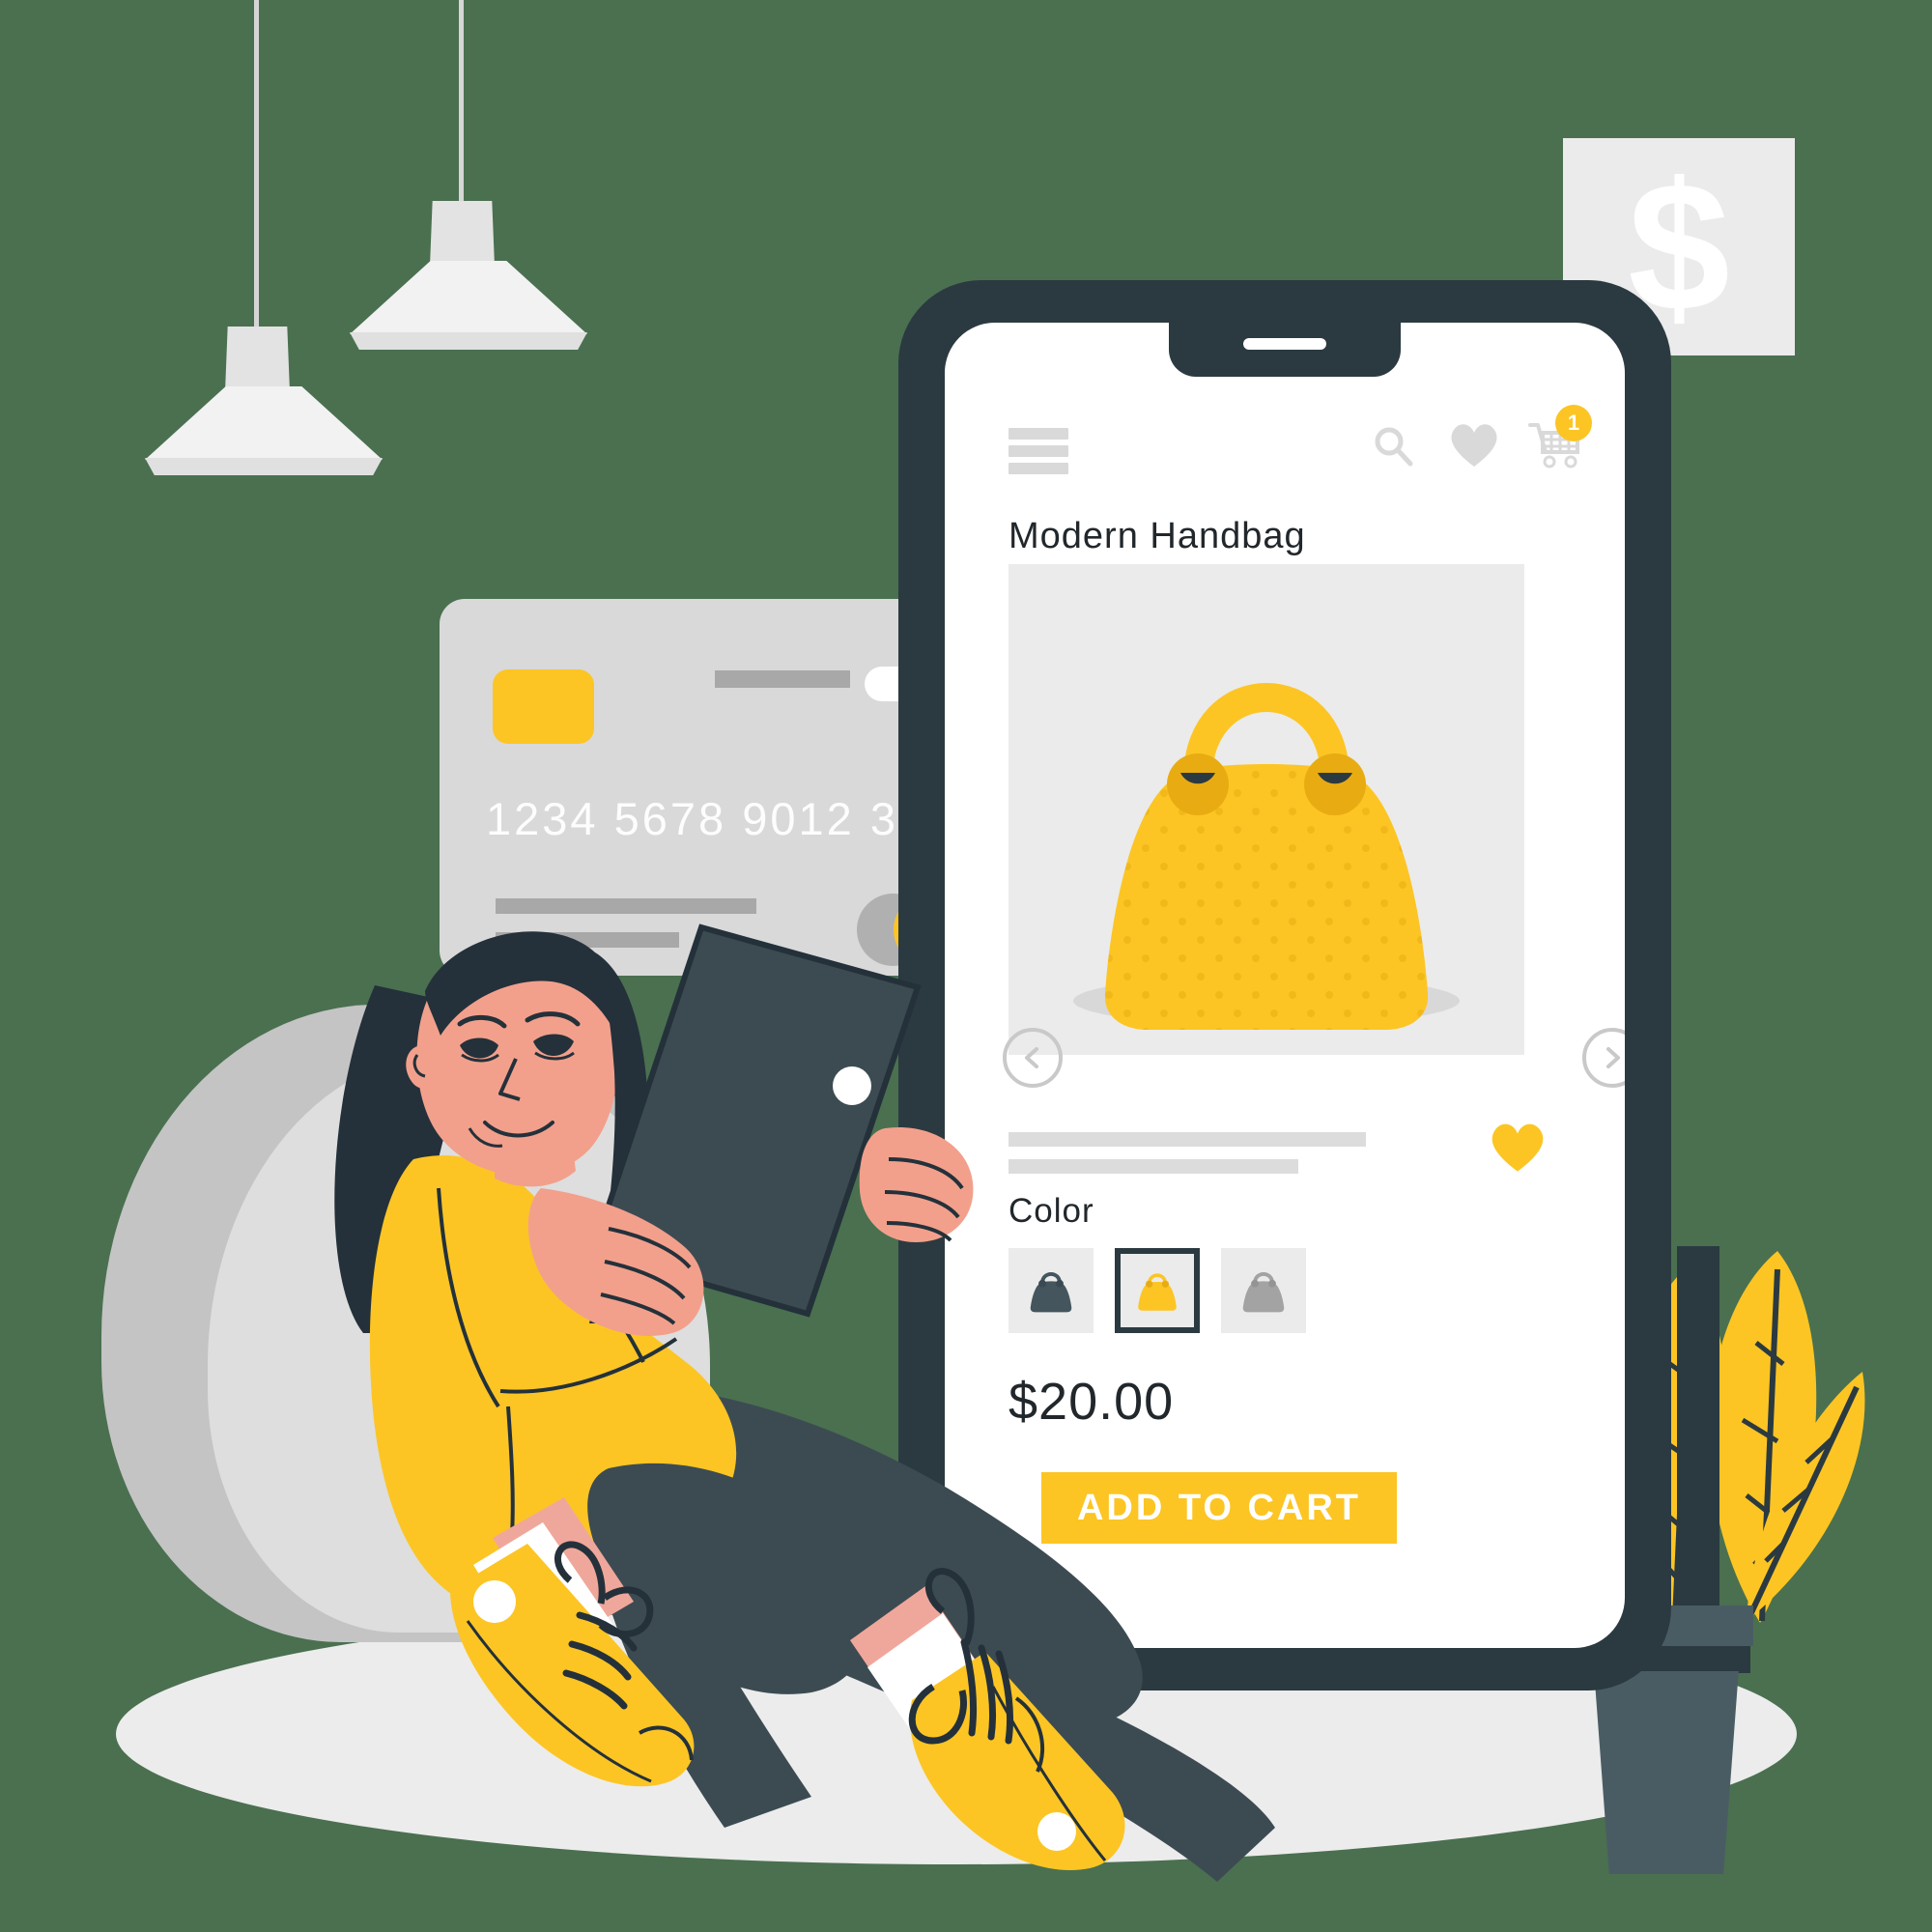 This screenshot has height=1932, width=1932. What do you see at coordinates (543, 706) in the screenshot?
I see `card-chip-icon` at bounding box center [543, 706].